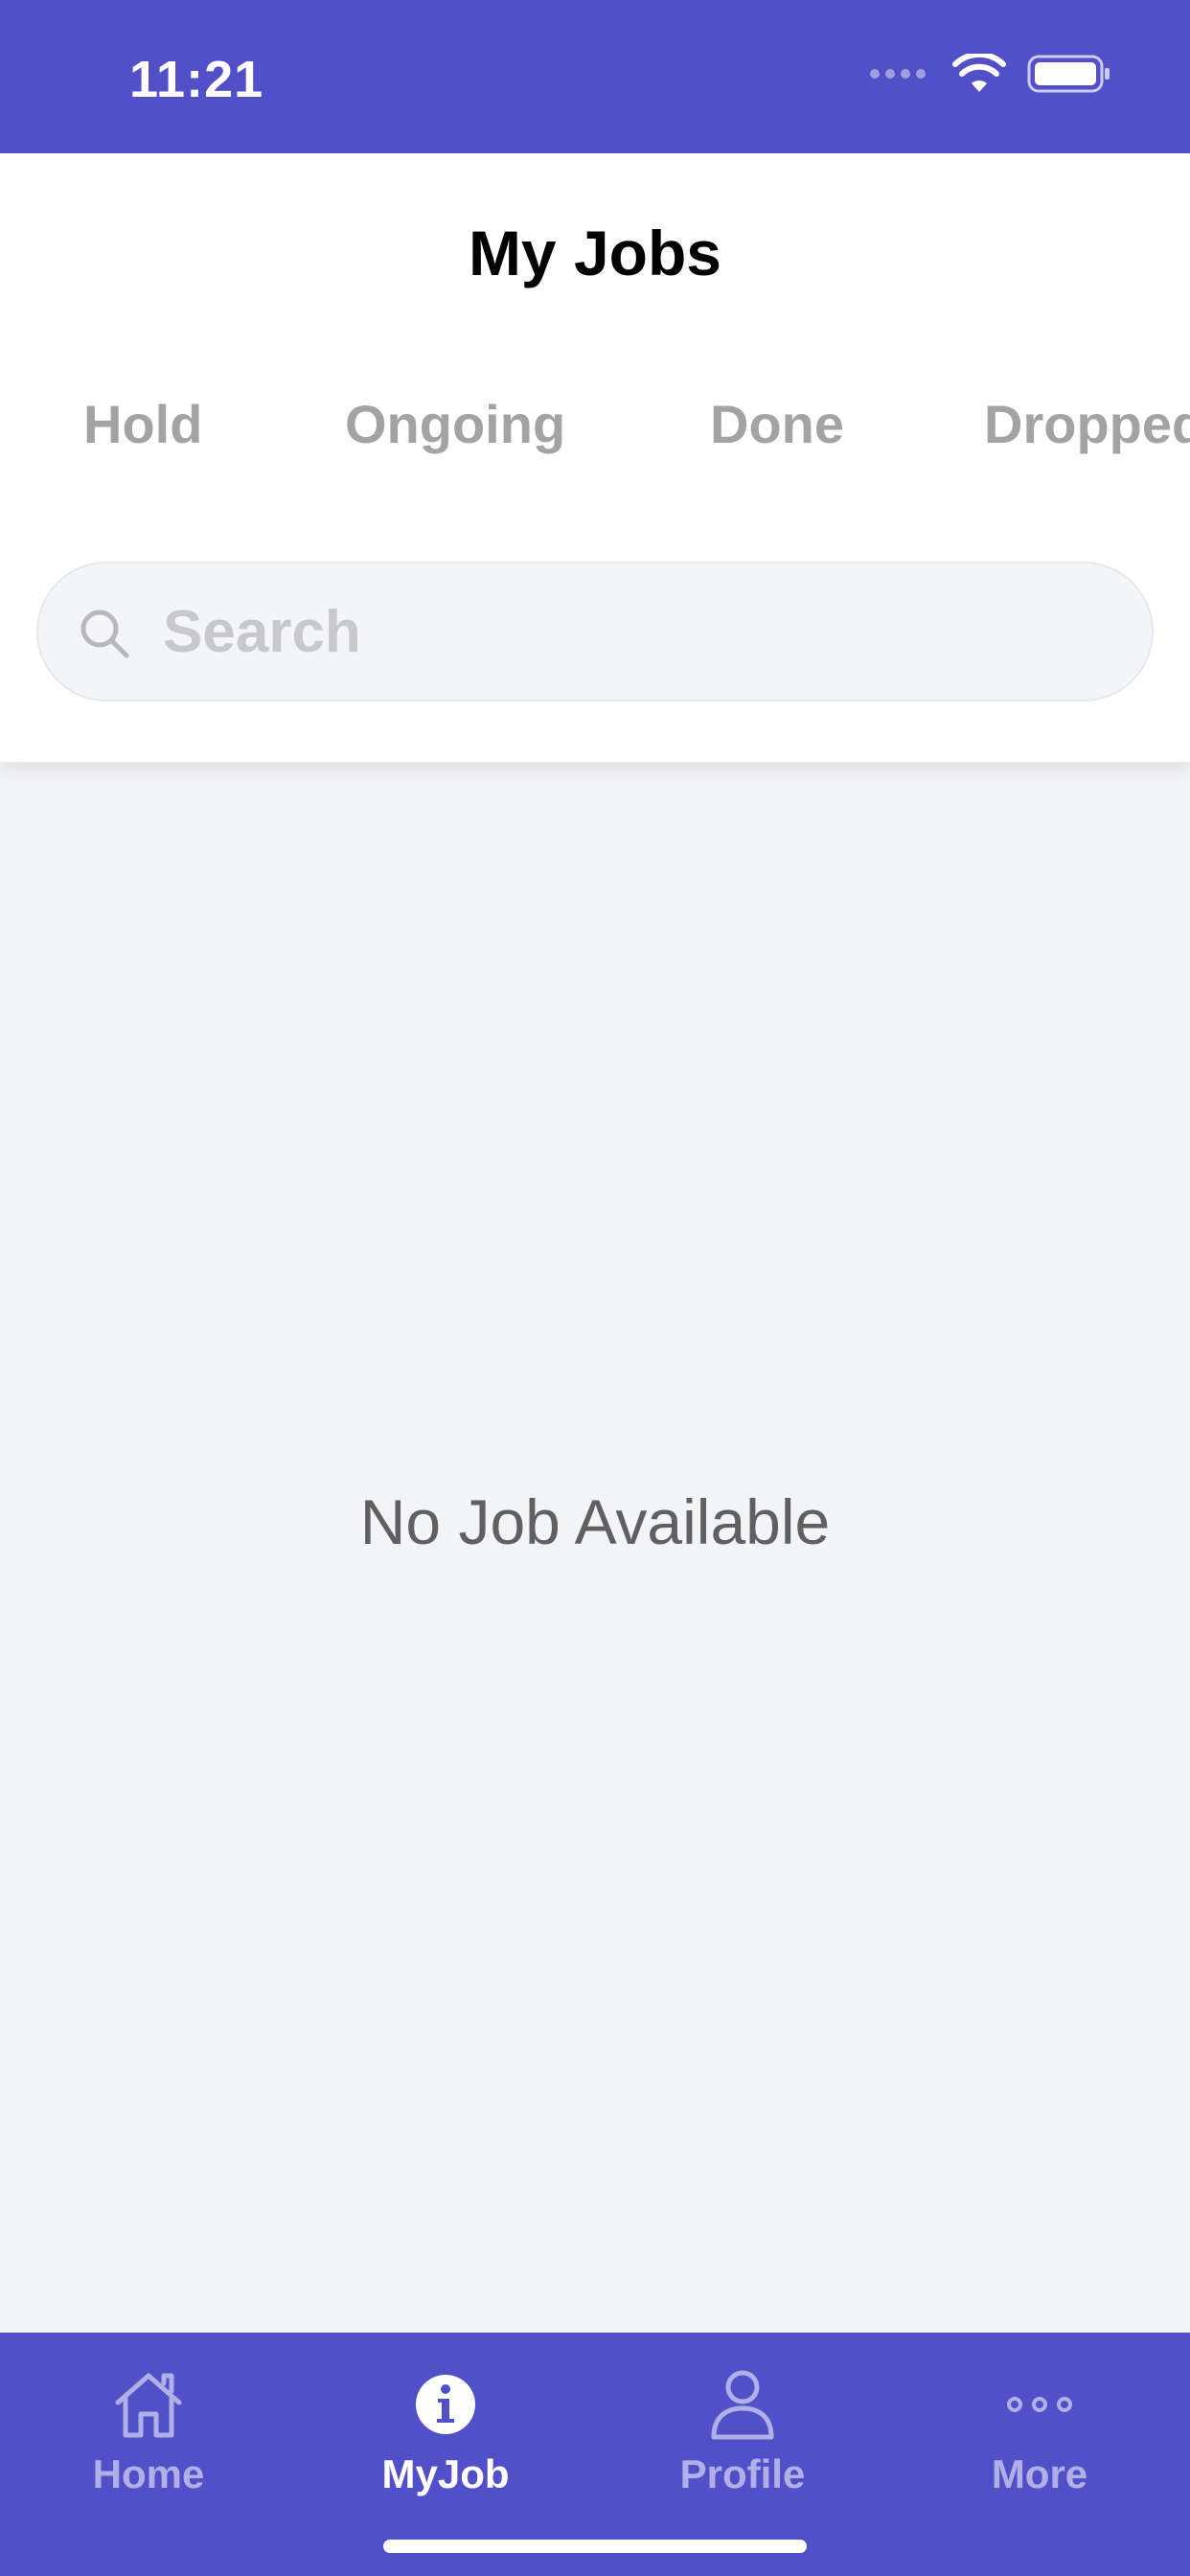 The height and width of the screenshot is (2576, 1190). Describe the element at coordinates (743, 2473) in the screenshot. I see `nav-label-profile: Profile` at that location.